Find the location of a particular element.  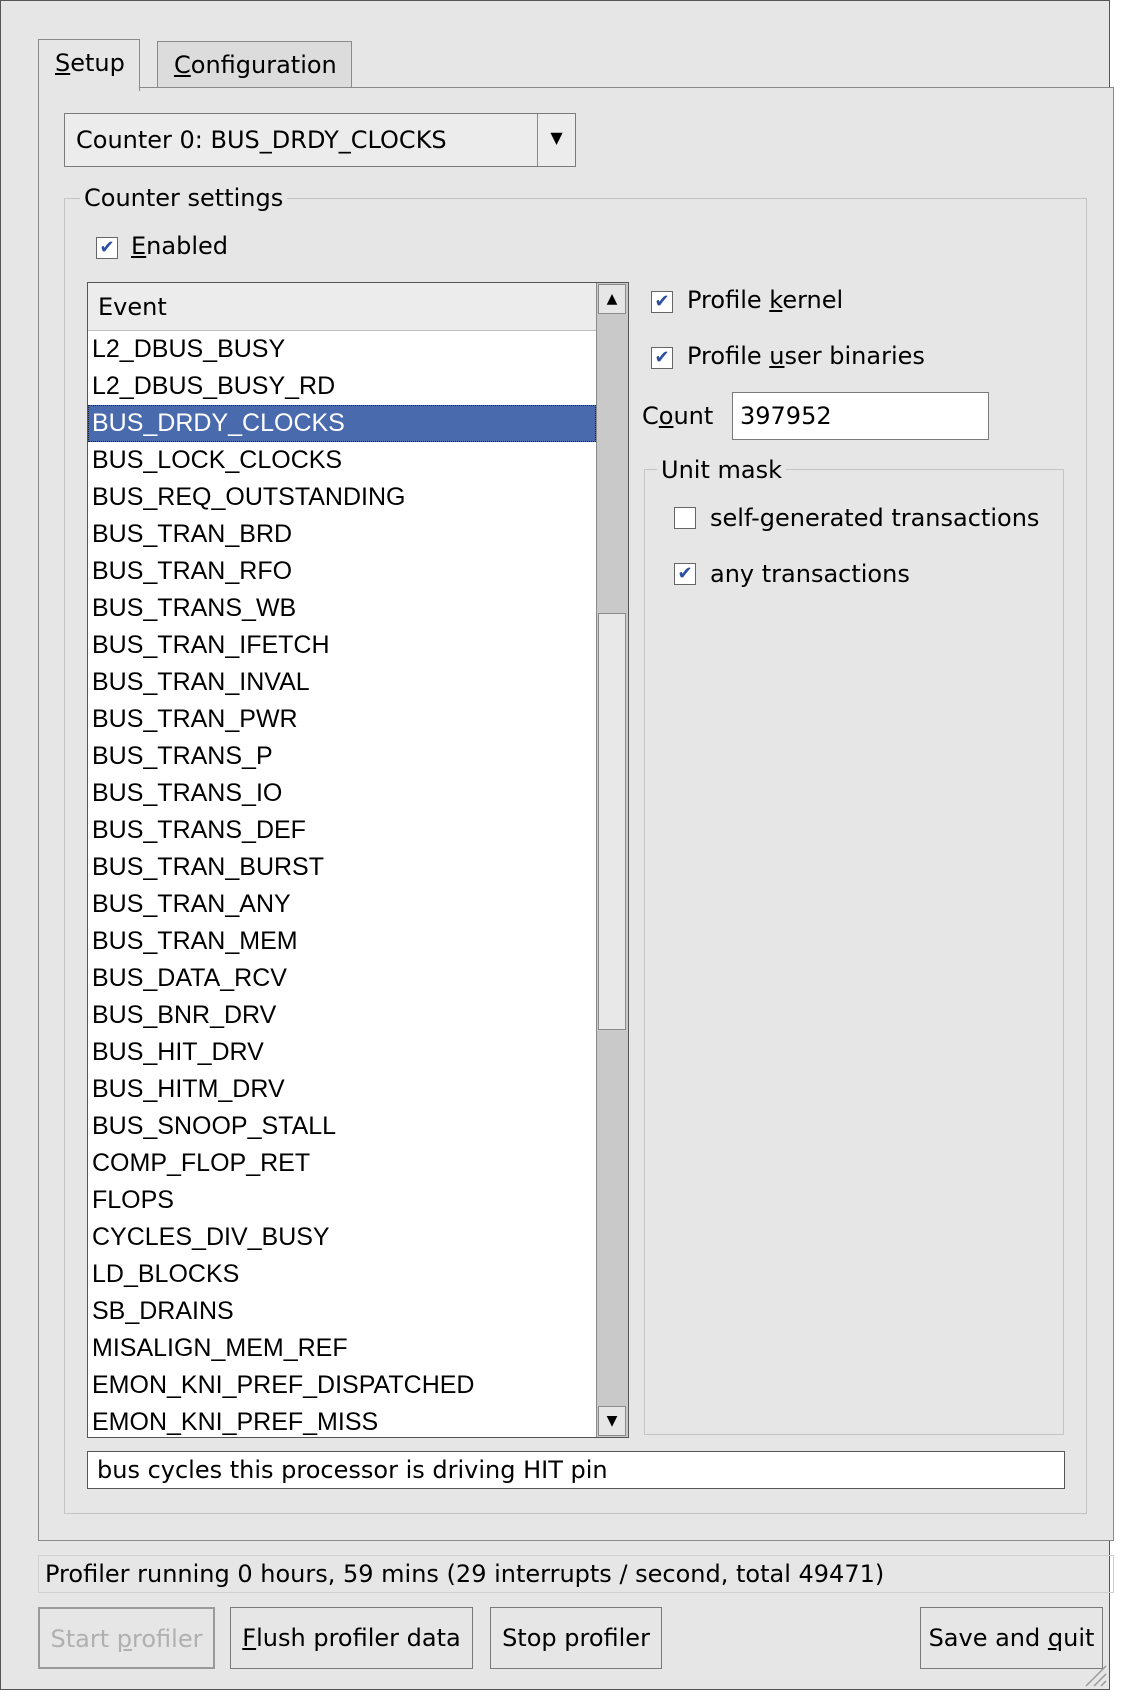

count-mnemonic: o is located at coordinates (666, 416).